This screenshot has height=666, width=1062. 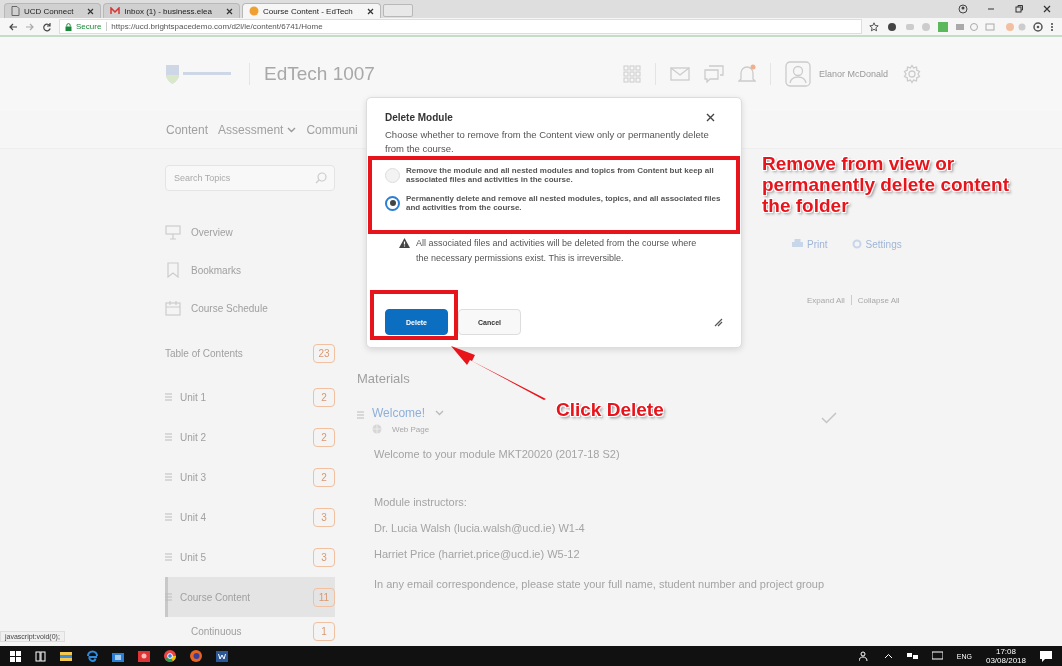 What do you see at coordinates (383, 378) in the screenshot?
I see `section-heading: Materials` at bounding box center [383, 378].